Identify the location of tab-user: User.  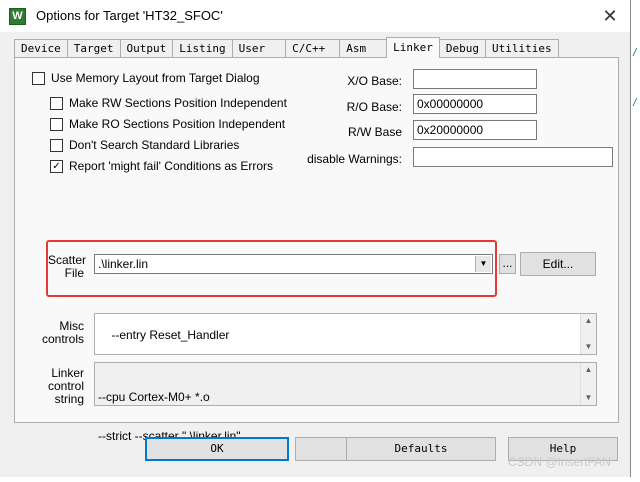
(259, 48).